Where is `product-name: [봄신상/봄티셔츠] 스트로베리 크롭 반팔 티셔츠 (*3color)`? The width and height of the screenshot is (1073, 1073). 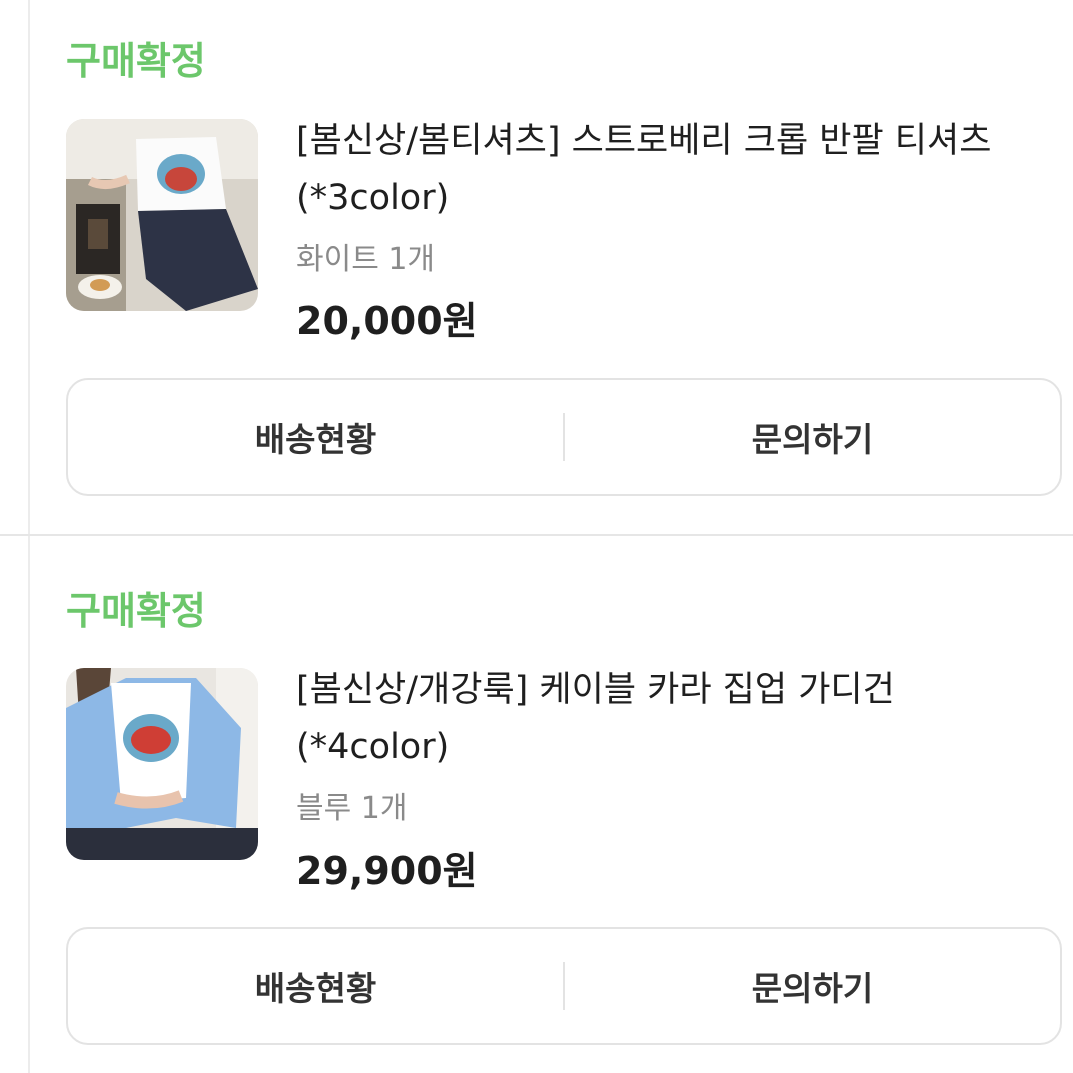 product-name: [봄신상/봄티셔츠] 스트로베리 크롭 반팔 티셔츠 (*3color) is located at coordinates (676, 170).